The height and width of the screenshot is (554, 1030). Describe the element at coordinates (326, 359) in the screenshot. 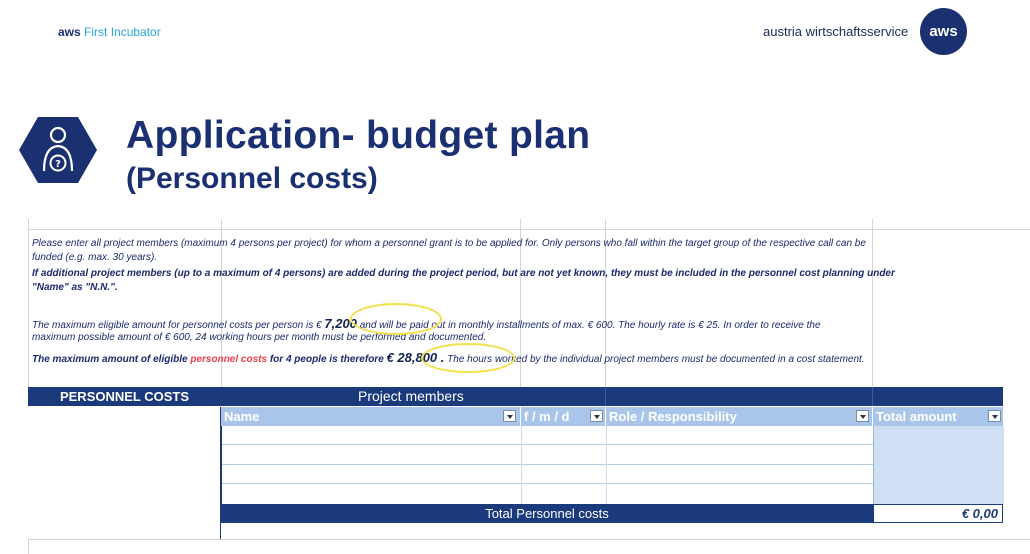

I see `info-line-7-mid: for 4 people is therefore` at that location.